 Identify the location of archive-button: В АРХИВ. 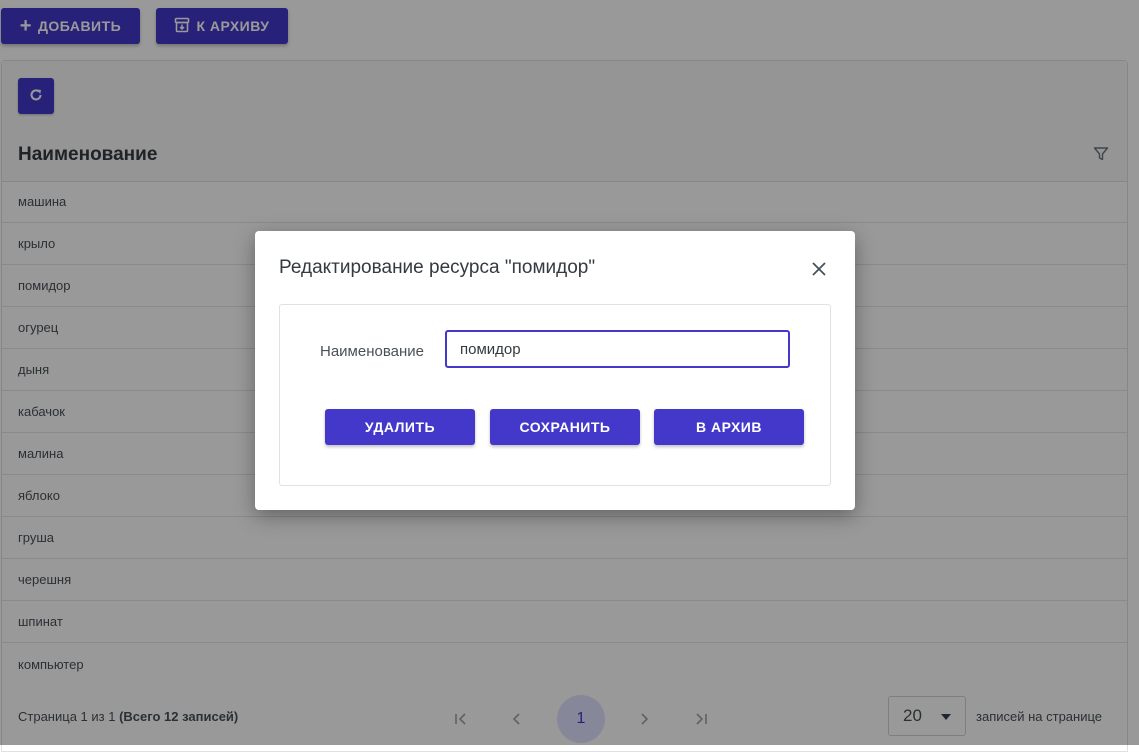
(729, 427).